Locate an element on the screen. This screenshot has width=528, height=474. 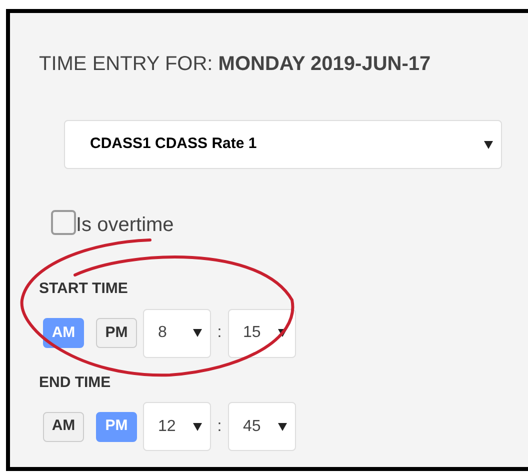
time-label: END TIME is located at coordinates (75, 382).